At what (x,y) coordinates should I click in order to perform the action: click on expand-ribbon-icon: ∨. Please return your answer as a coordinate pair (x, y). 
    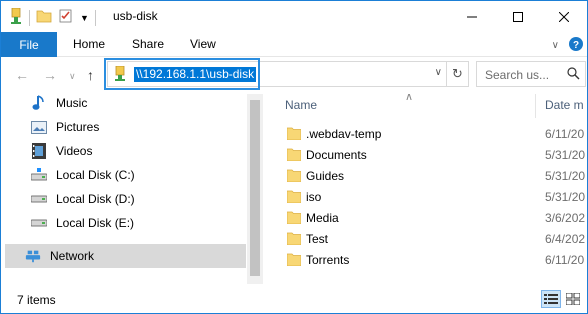
    Looking at the image, I should click on (555, 45).